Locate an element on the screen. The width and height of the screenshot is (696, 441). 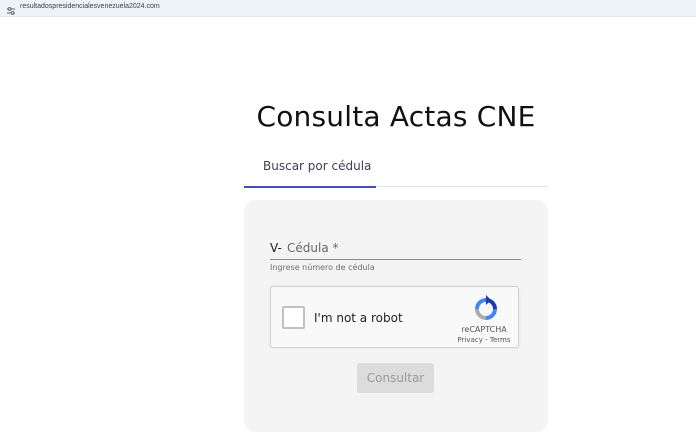
active-tab-indicator is located at coordinates (310, 187).